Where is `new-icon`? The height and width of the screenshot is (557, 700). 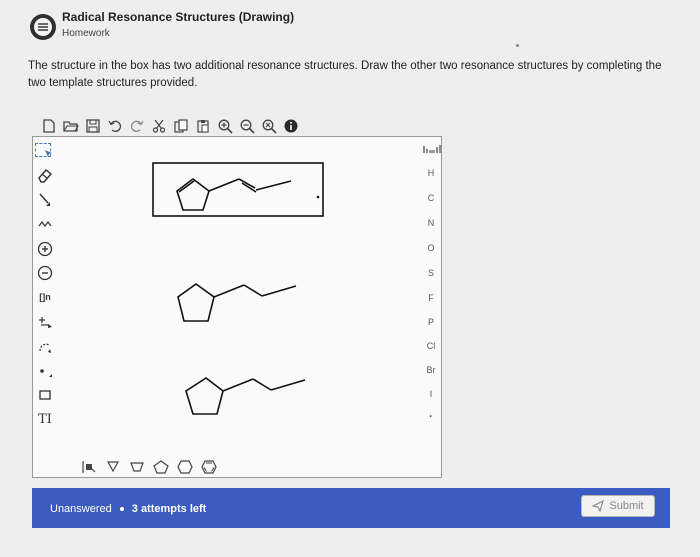
new-icon is located at coordinates (49, 126).